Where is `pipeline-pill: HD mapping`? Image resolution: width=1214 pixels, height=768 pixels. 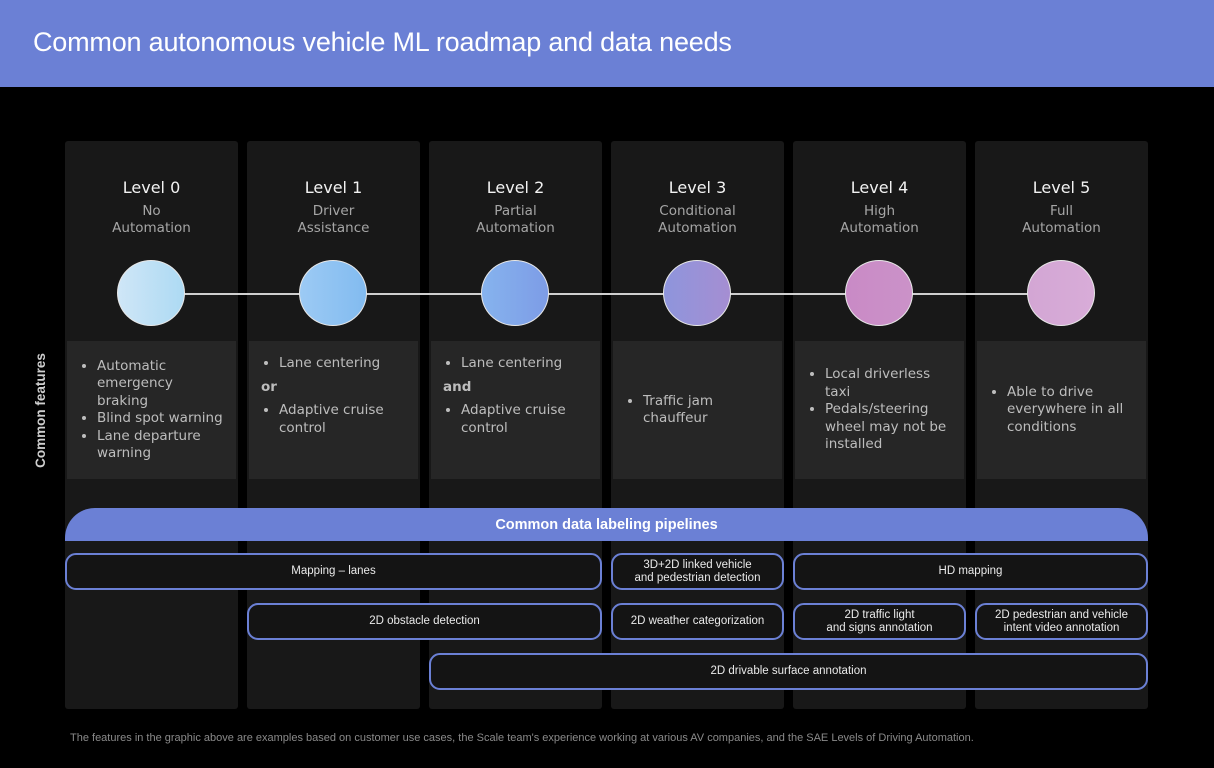
pipeline-pill: HD mapping is located at coordinates (970, 571).